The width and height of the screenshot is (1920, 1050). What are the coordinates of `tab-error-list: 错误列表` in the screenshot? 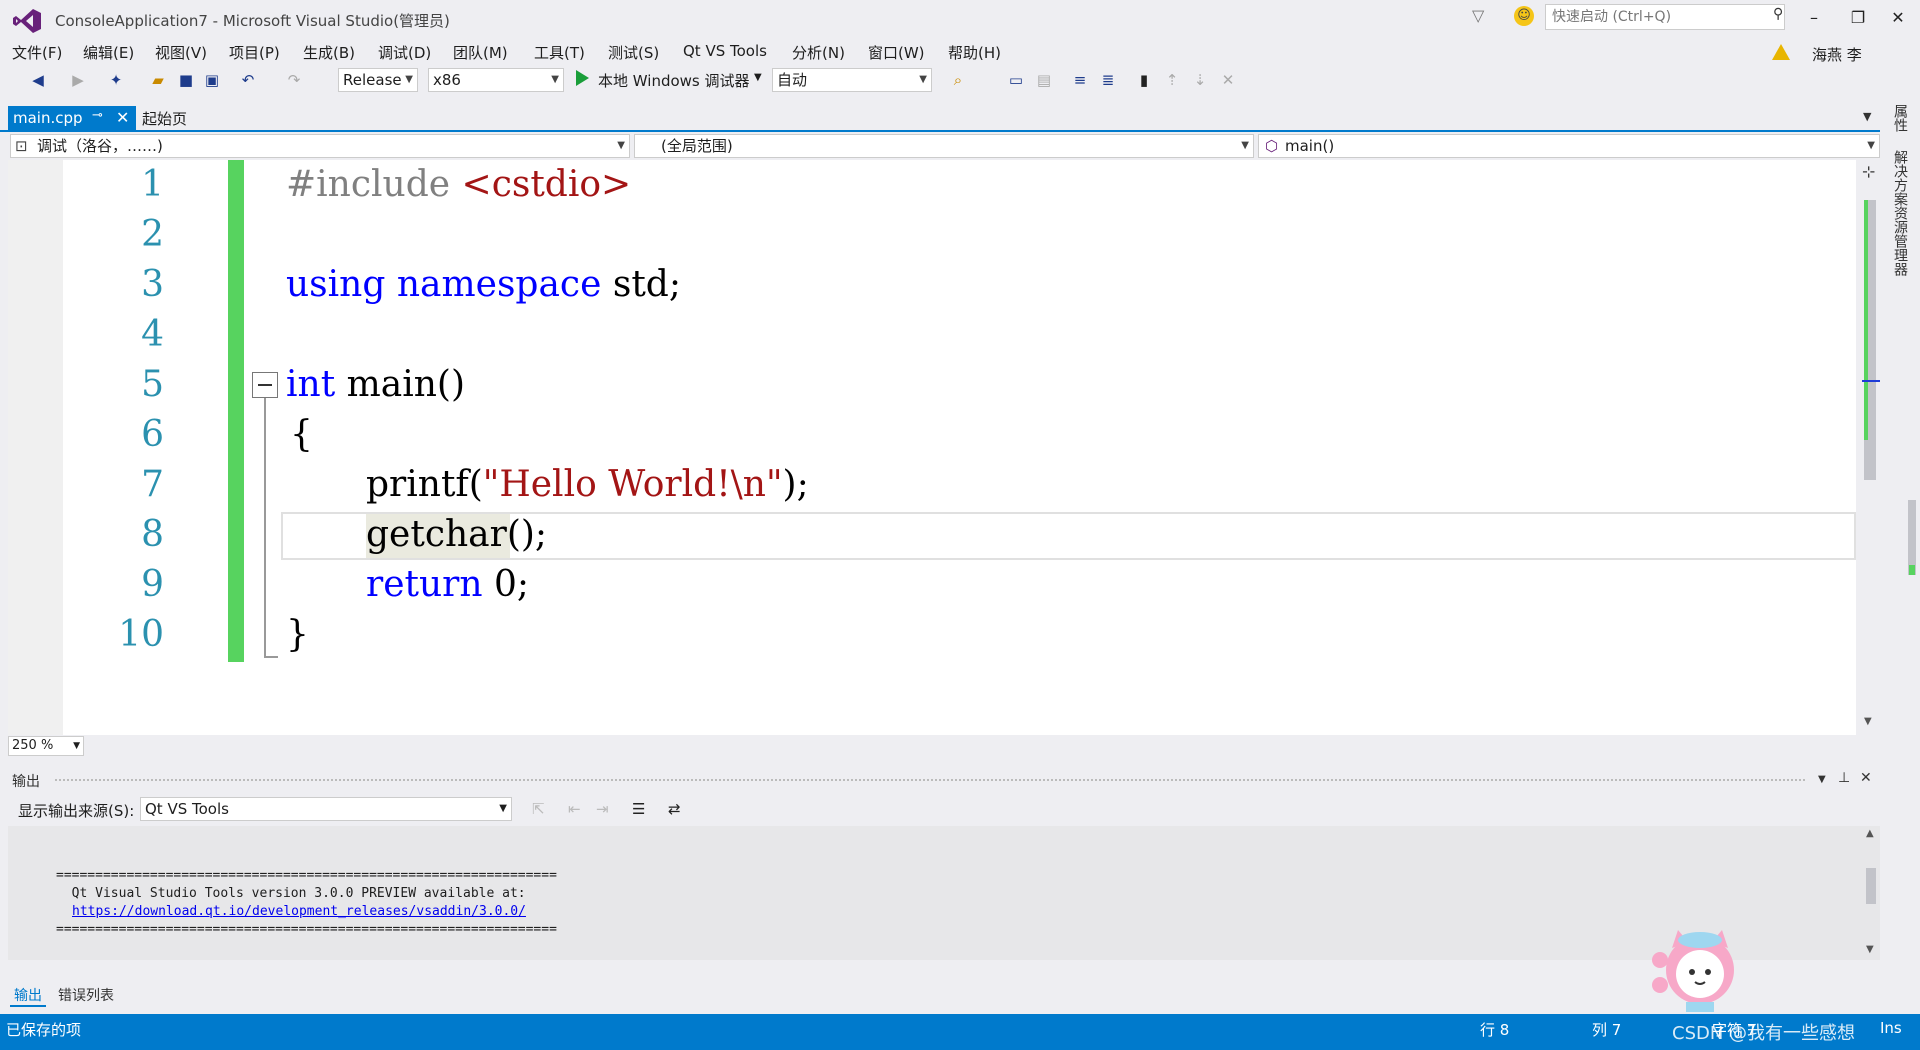 It's located at (86, 995).